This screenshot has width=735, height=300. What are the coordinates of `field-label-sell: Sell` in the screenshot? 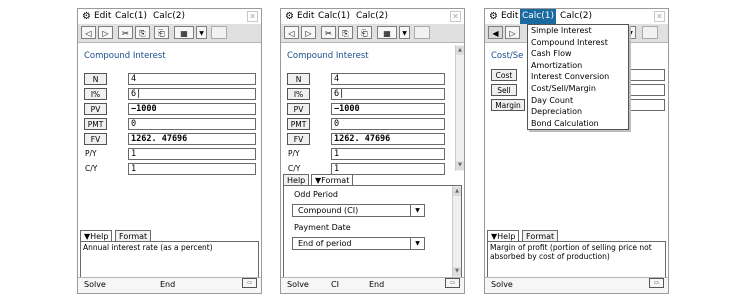 It's located at (504, 90).